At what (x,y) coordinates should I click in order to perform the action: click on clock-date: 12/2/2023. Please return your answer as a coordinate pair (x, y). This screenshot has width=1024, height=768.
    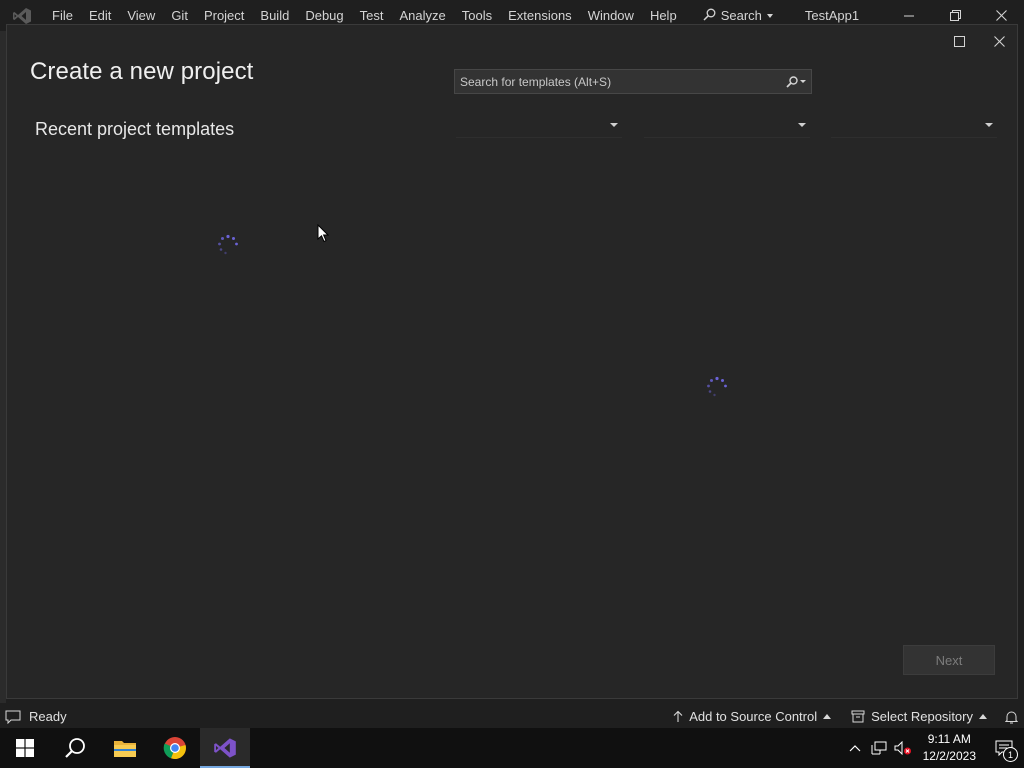
    Looking at the image, I should click on (949, 756).